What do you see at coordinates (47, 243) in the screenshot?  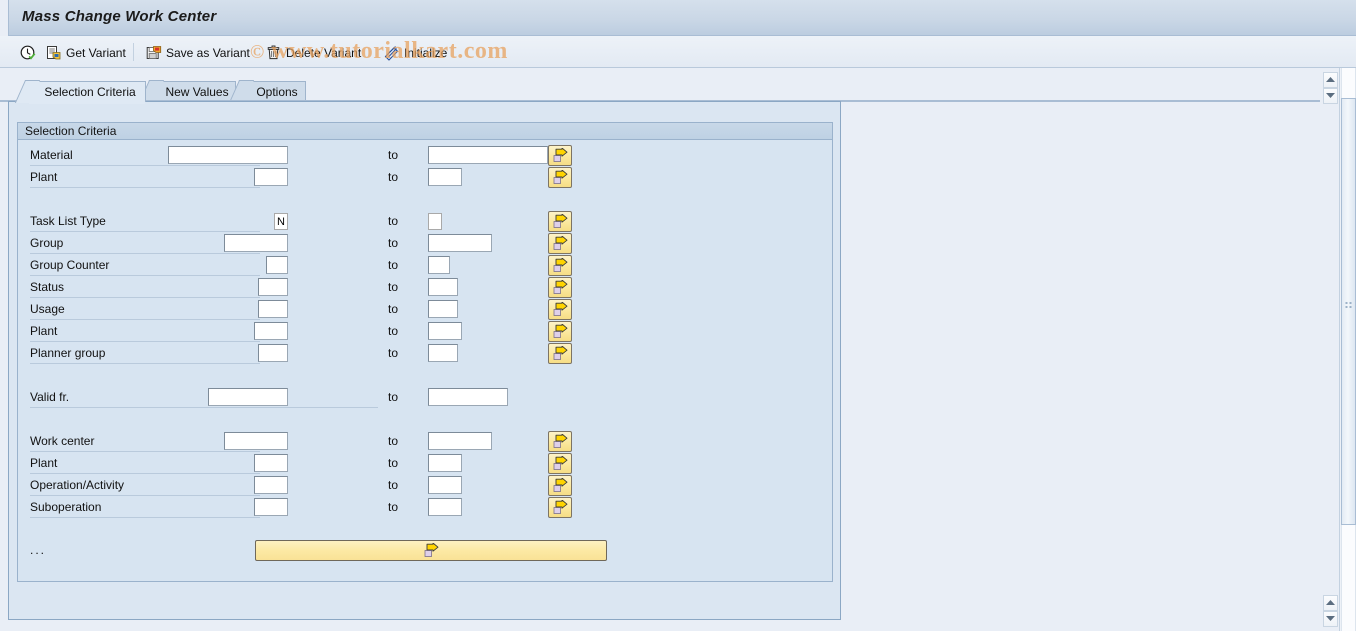 I see `field-label: Group` at bounding box center [47, 243].